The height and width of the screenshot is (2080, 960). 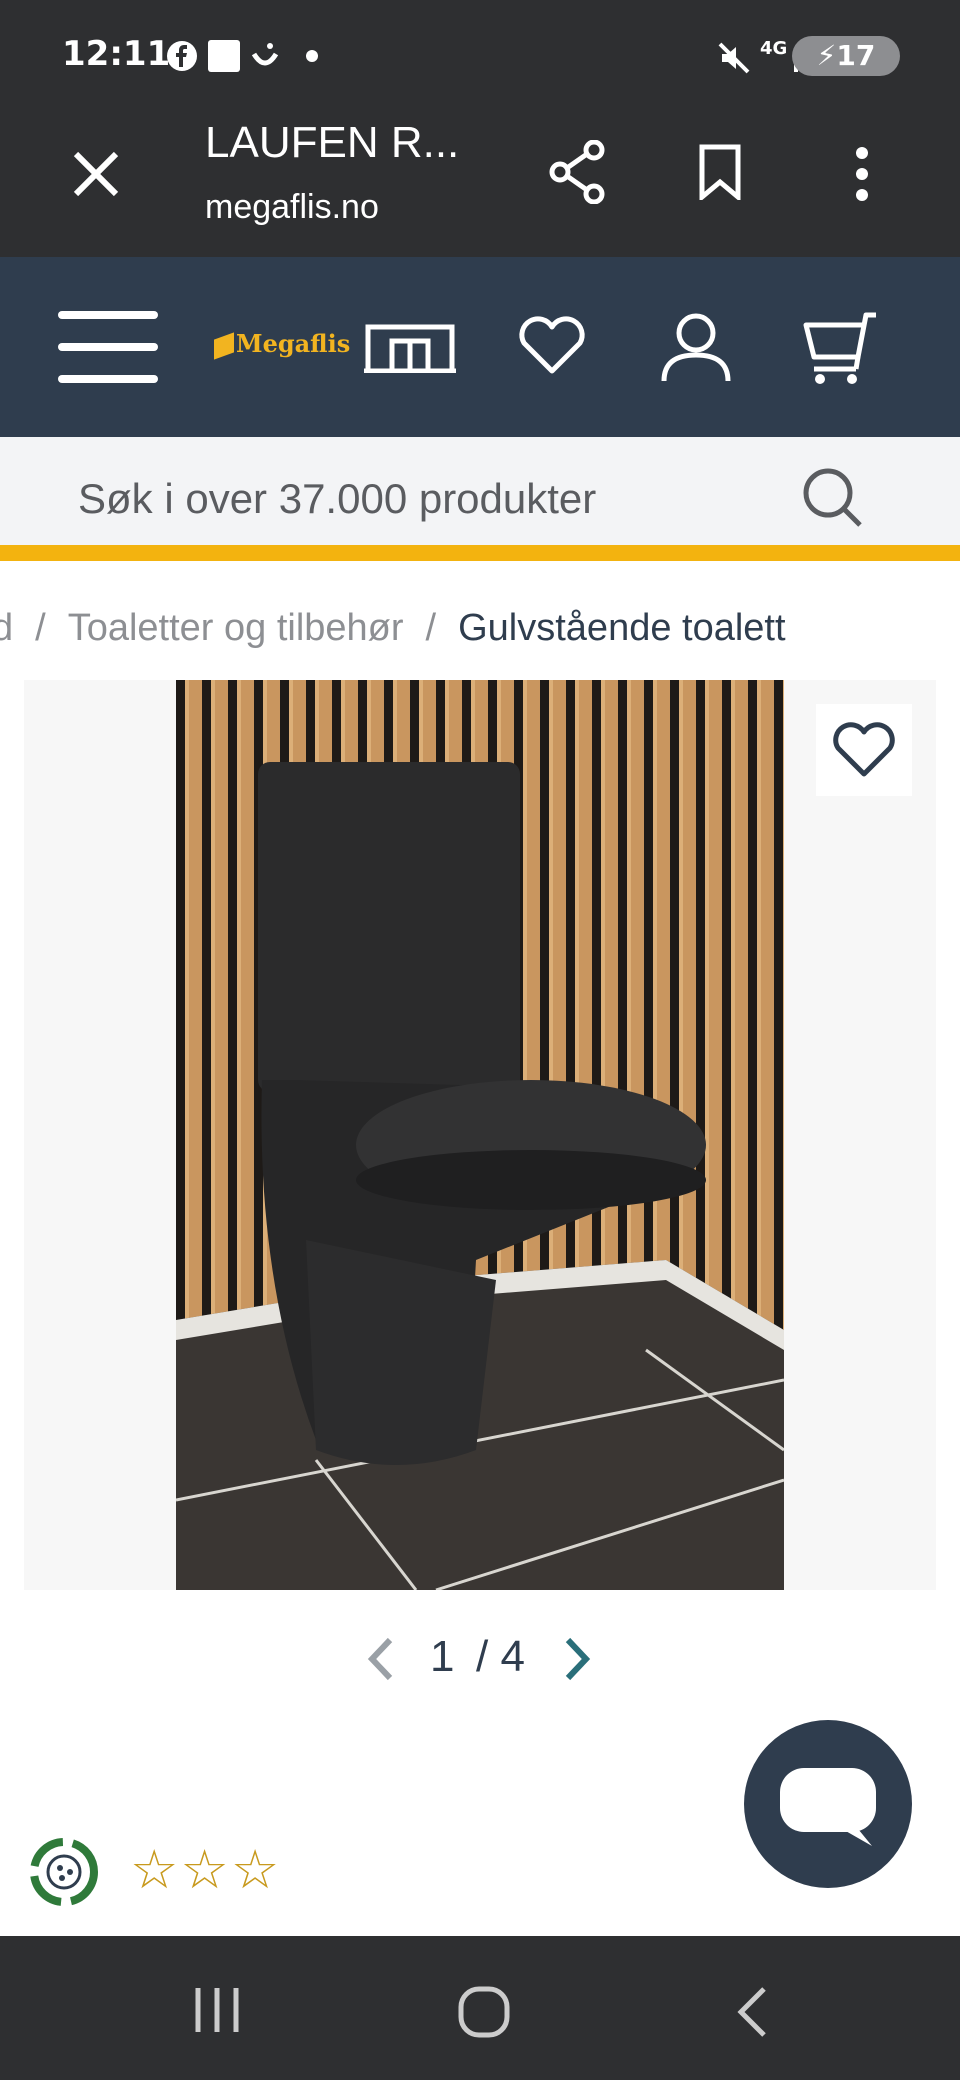 I want to click on current-image-number: 1, so click(x=442, y=1656).